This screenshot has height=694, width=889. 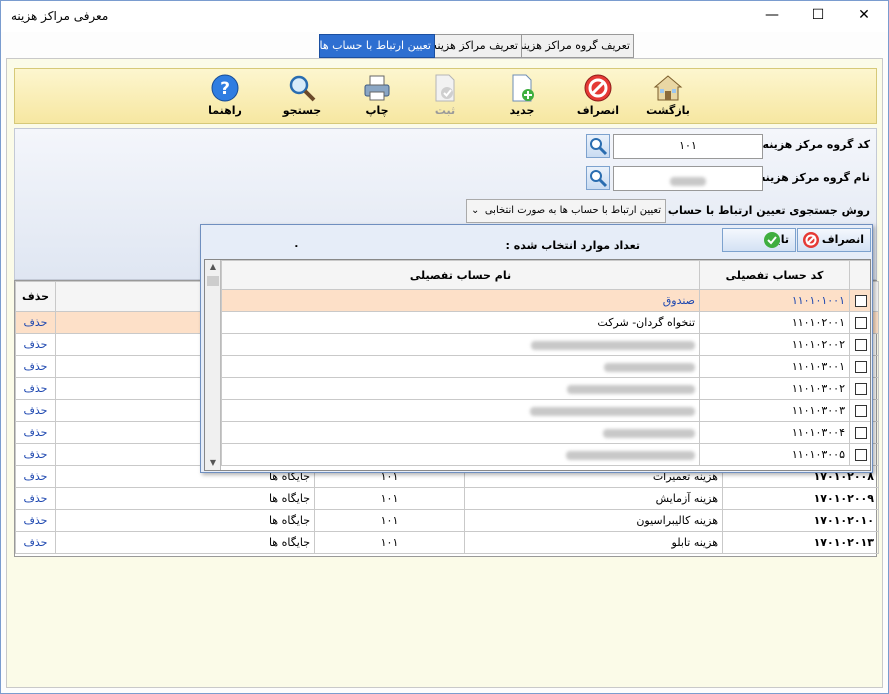 I want to click on row-name: هزینه تابلو, so click(x=593, y=542).